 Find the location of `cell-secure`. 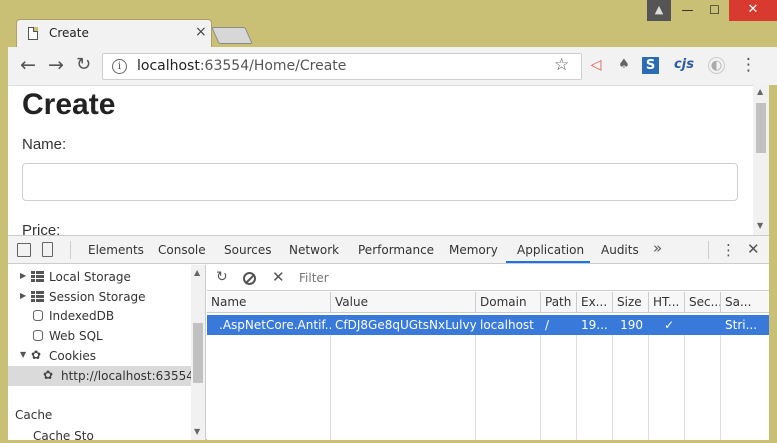

cell-secure is located at coordinates (703, 325).